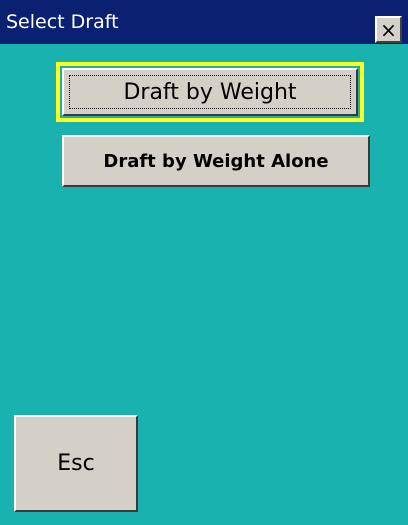 The height and width of the screenshot is (525, 408). I want to click on esc-label: Esc, so click(76, 463).